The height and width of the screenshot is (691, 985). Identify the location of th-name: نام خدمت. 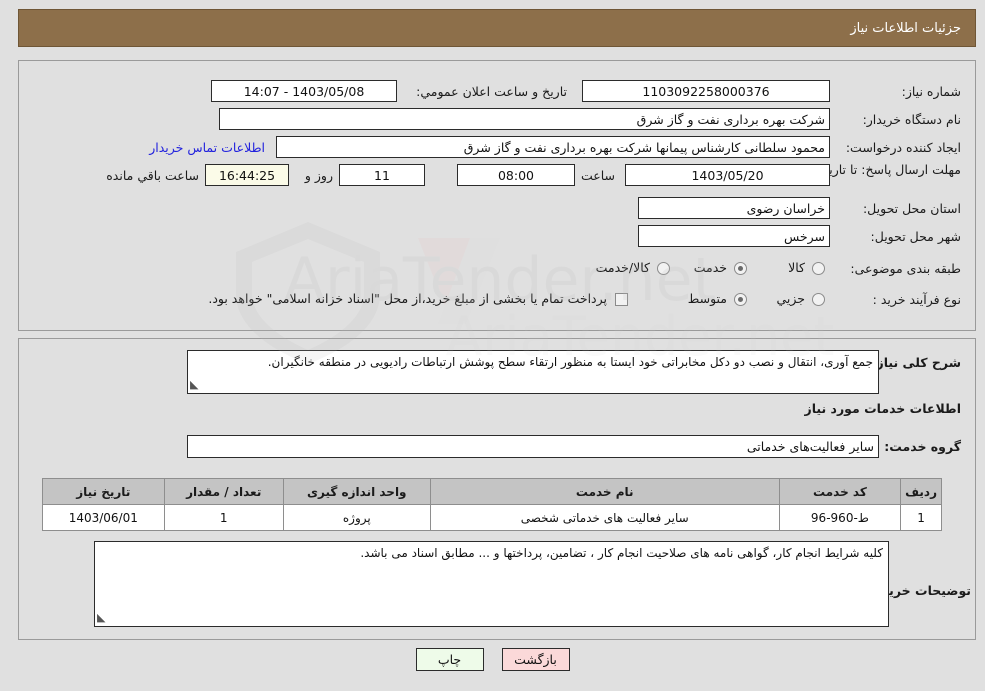
(604, 491).